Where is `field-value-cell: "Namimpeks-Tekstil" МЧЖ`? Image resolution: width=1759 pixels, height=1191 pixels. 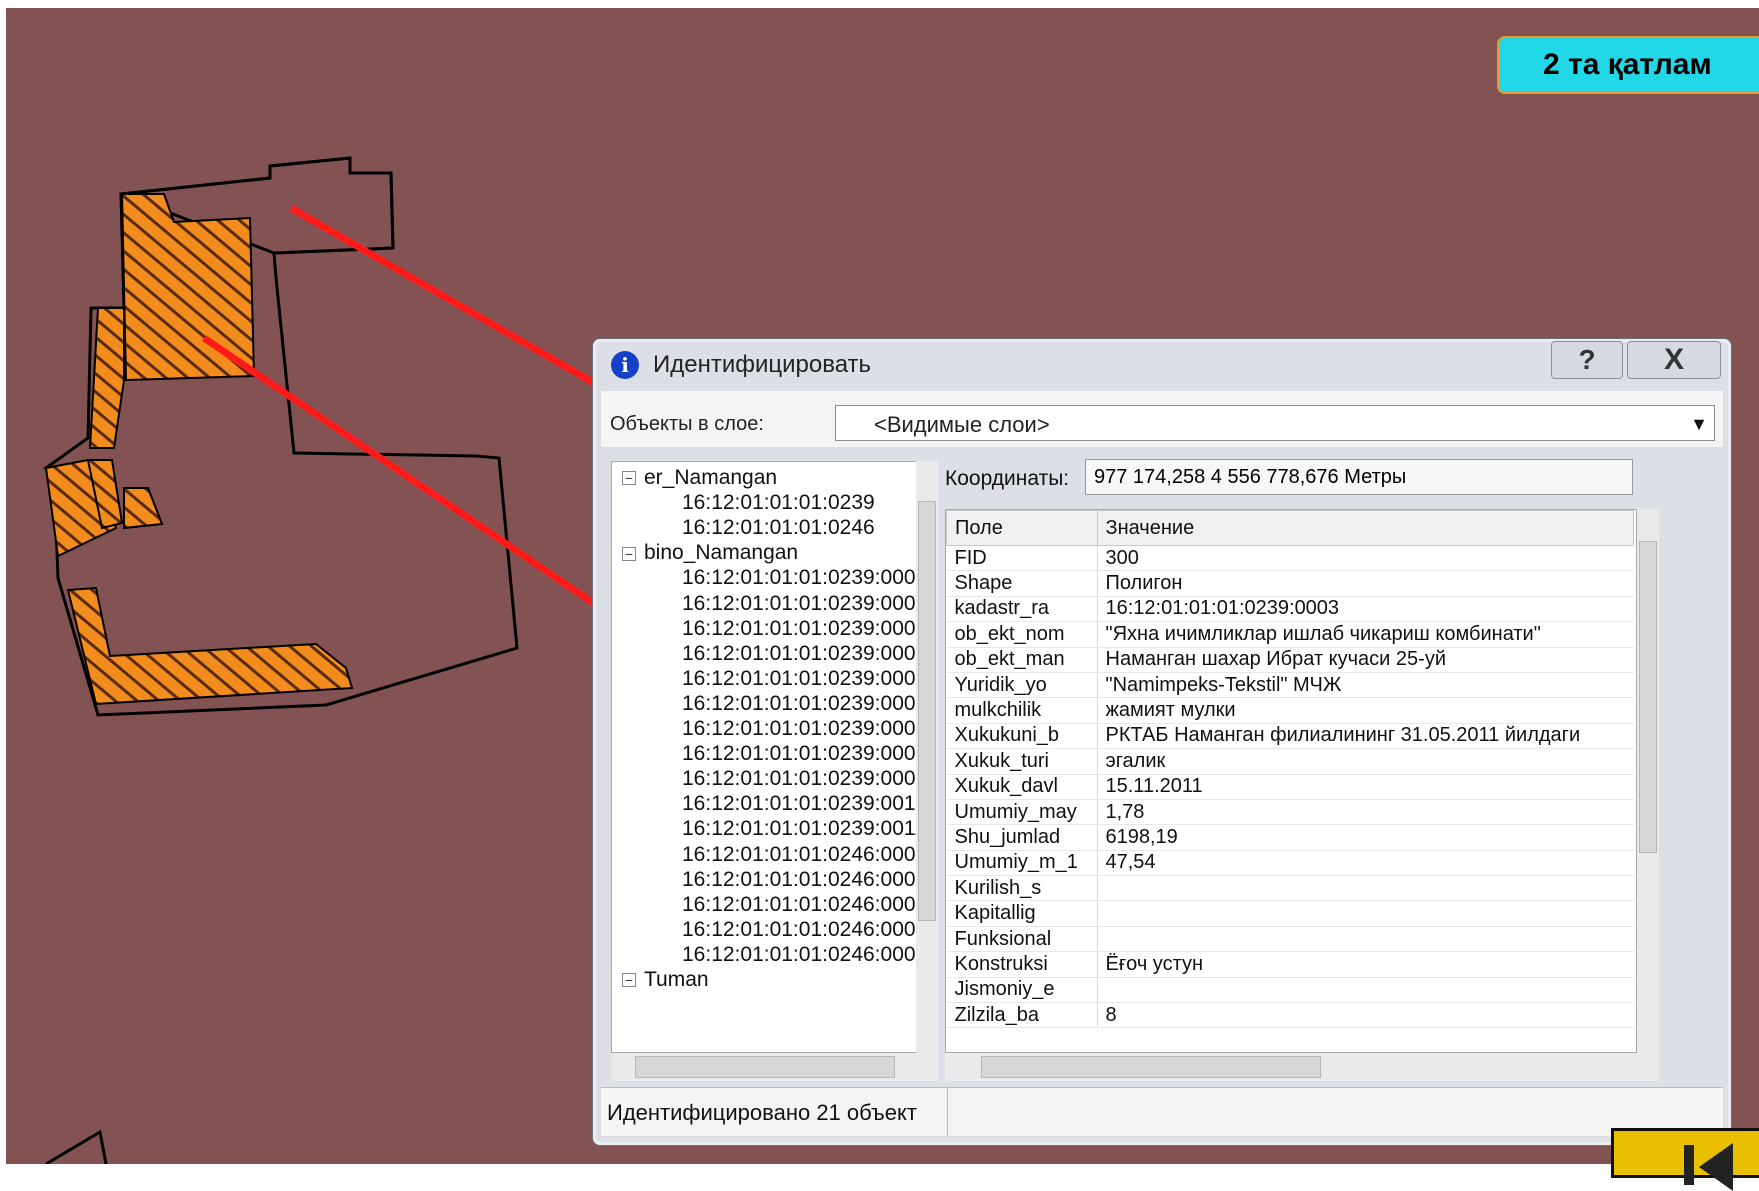 field-value-cell: "Namimpeks-Tekstil" МЧЖ is located at coordinates (1365, 685).